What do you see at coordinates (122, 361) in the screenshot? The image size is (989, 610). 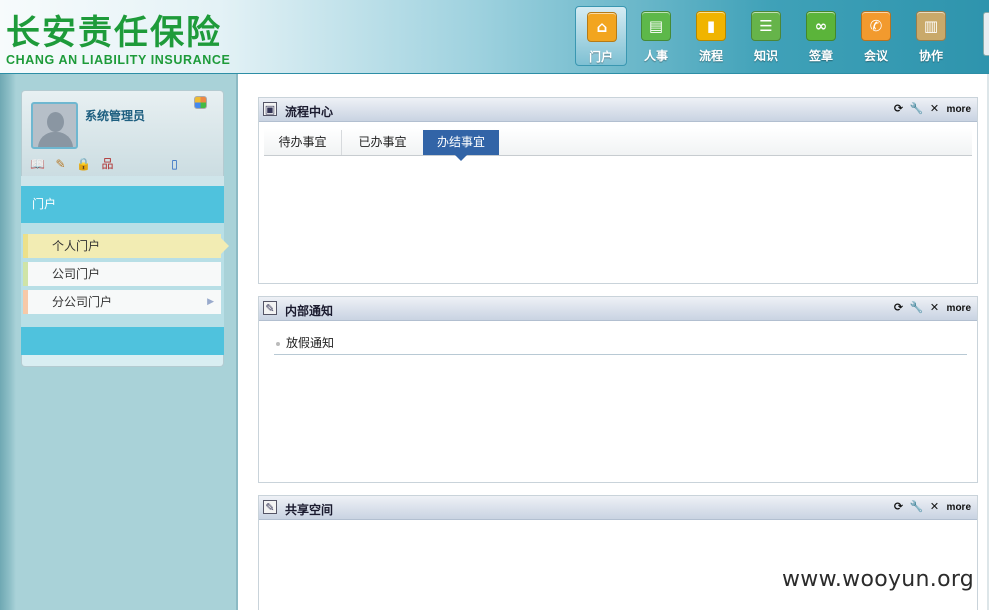 I see `menu-footer-cap` at bounding box center [122, 361].